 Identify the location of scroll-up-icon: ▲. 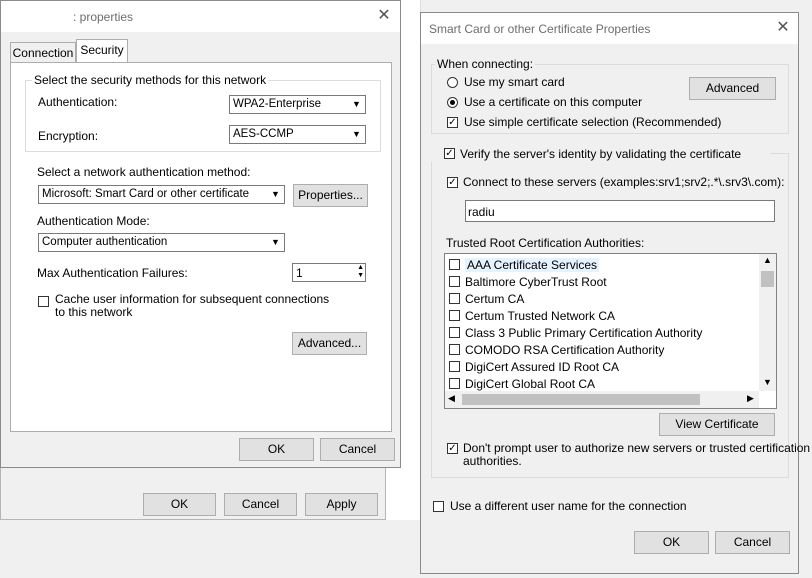
(767, 260).